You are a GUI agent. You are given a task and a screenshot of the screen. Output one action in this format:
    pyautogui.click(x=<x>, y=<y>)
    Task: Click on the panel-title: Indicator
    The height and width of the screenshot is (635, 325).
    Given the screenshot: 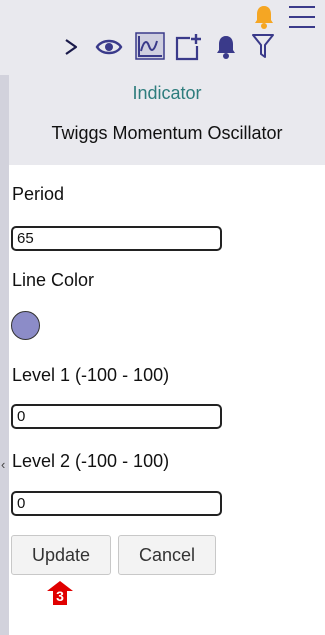 What is the action you would take?
    pyautogui.click(x=167, y=93)
    